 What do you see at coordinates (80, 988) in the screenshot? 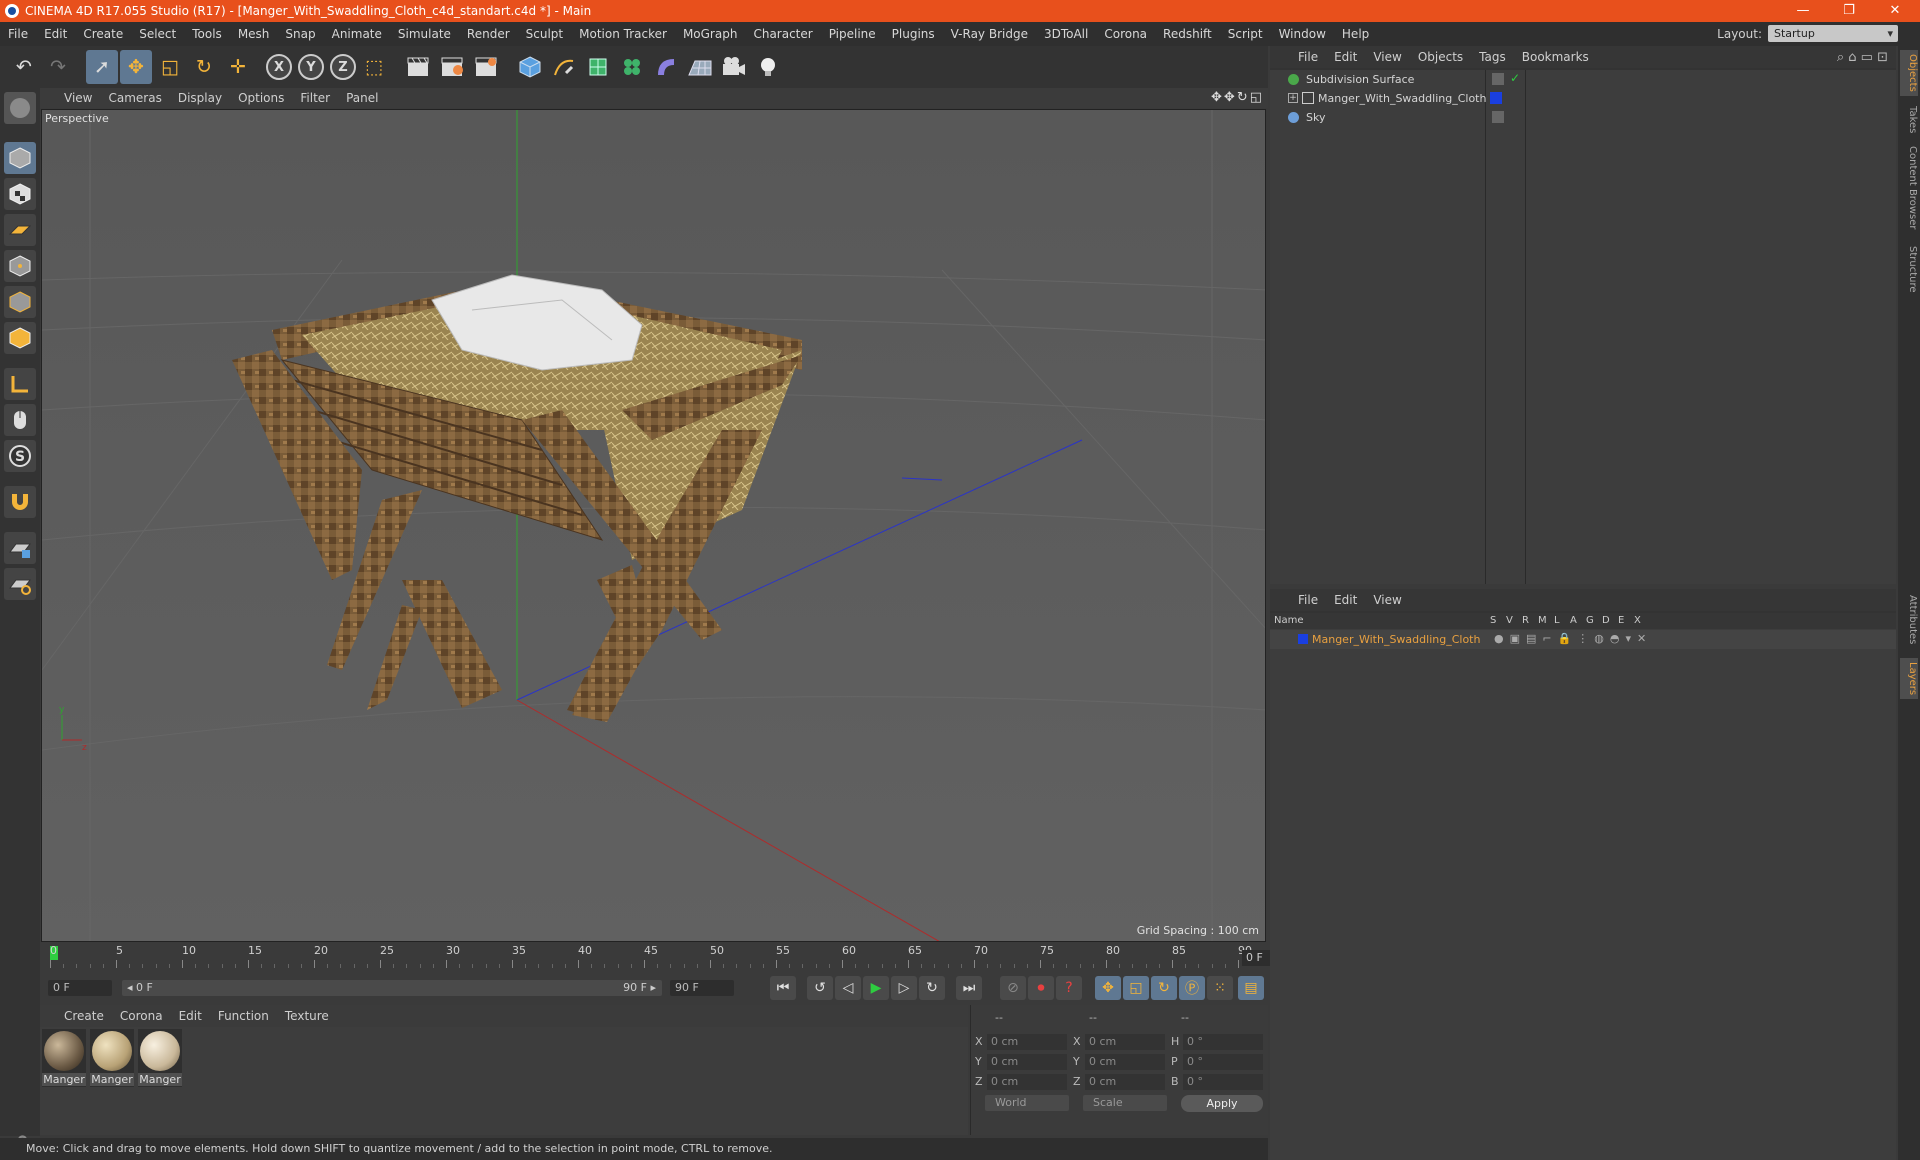
I see `start-frame-field: 0 F` at bounding box center [80, 988].